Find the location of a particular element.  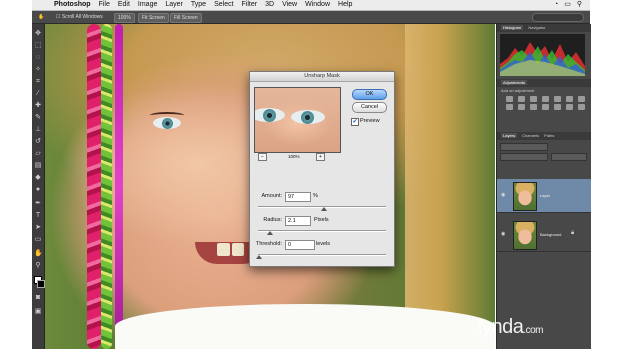

menu-layer: Layer is located at coordinates (174, 5).